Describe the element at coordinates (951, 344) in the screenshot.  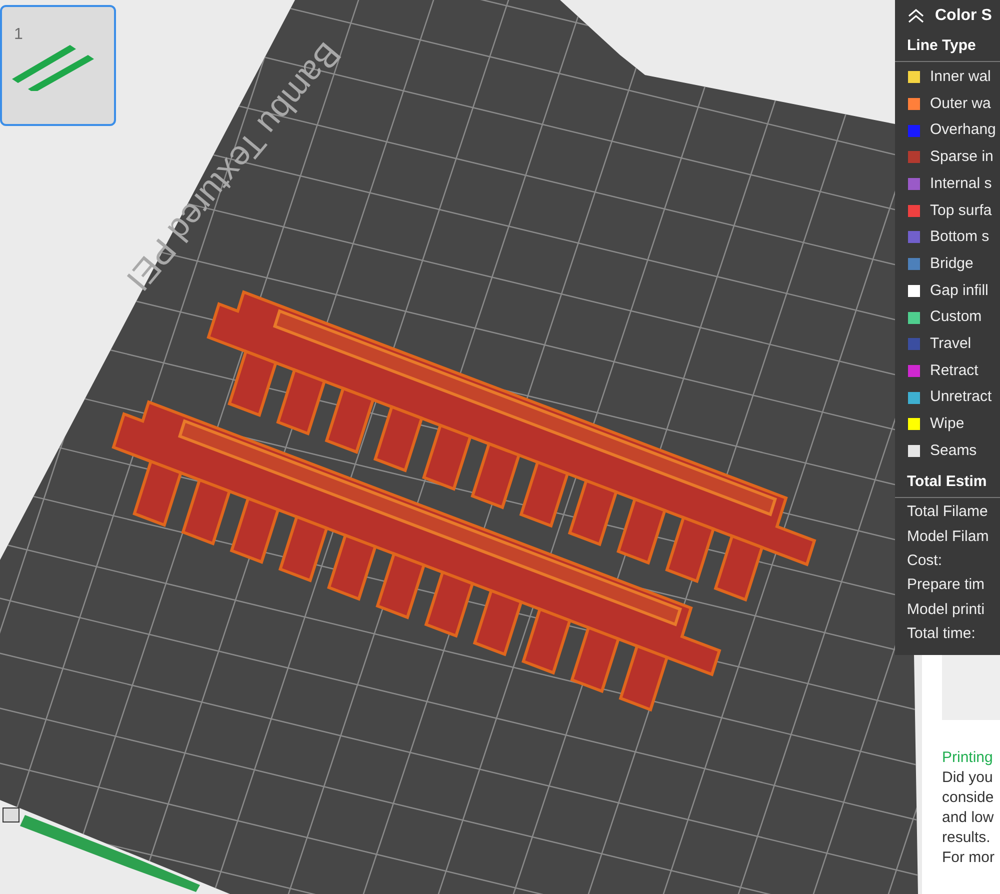
I see `line-type-label: Travel` at that location.